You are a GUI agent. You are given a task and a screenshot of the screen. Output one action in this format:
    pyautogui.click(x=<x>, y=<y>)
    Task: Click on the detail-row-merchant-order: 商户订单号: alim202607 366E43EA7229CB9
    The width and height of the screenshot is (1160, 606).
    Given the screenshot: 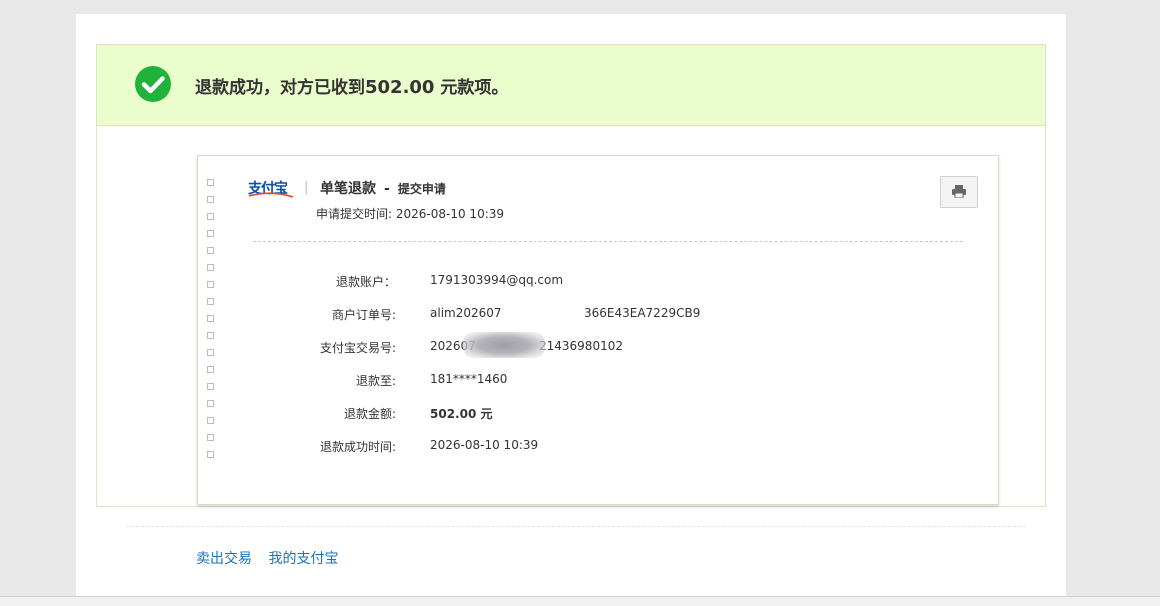 What is the action you would take?
    pyautogui.click(x=598, y=314)
    